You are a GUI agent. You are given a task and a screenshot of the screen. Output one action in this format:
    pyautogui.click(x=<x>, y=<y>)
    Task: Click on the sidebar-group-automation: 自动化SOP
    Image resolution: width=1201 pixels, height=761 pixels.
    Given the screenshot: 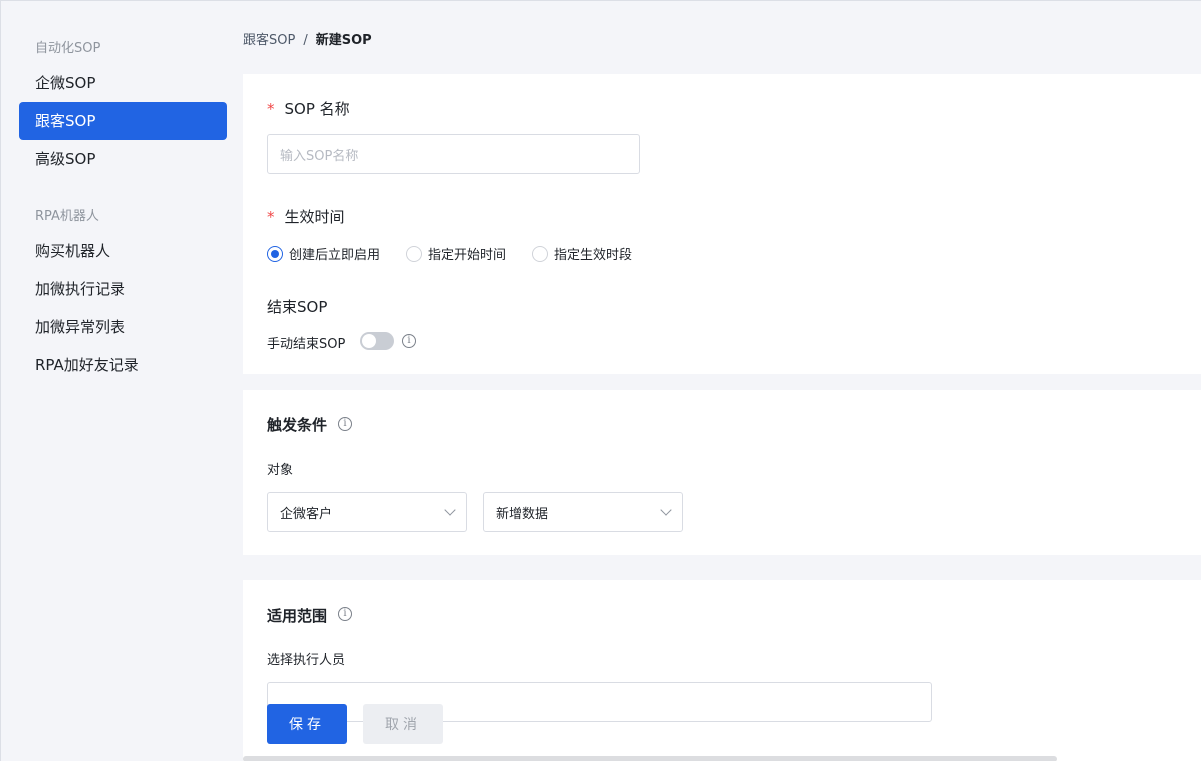 What is the action you would take?
    pyautogui.click(x=68, y=48)
    